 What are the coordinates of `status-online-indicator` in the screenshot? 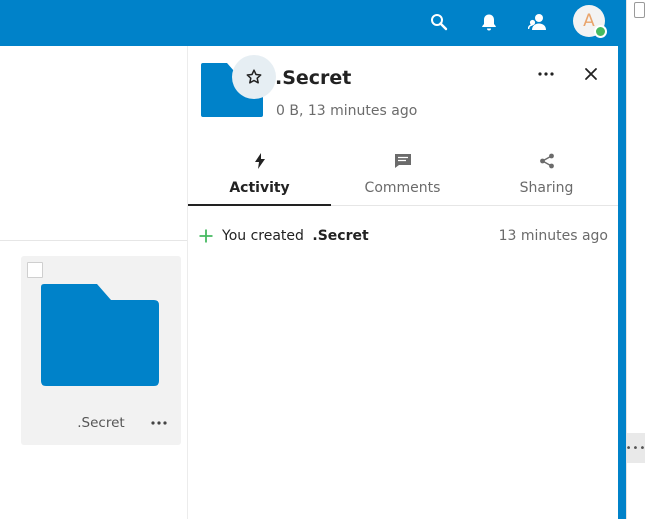 It's located at (600, 31).